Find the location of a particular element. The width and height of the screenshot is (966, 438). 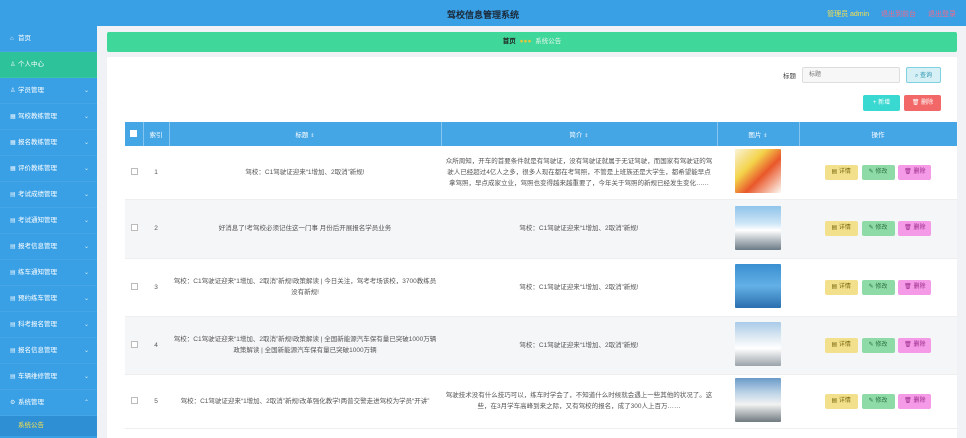

search-bar: 标题 ⌕ 查询 is located at coordinates (862, 75).